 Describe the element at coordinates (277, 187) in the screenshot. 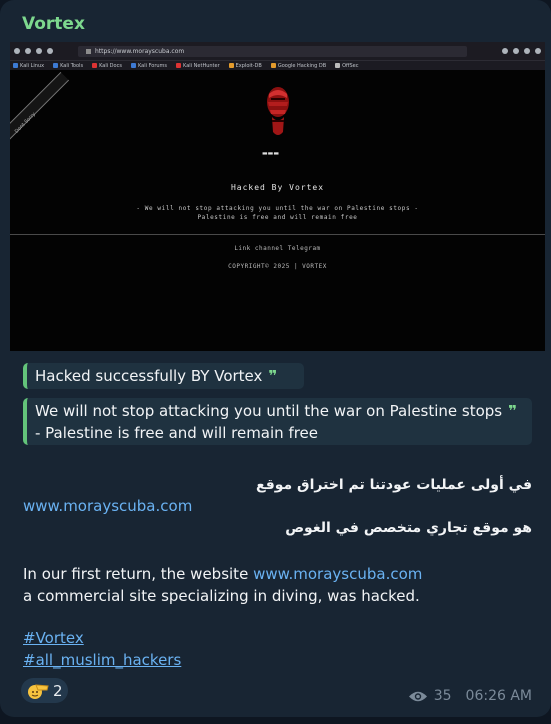

I see `defacement-title: Hacked By Vortex` at that location.